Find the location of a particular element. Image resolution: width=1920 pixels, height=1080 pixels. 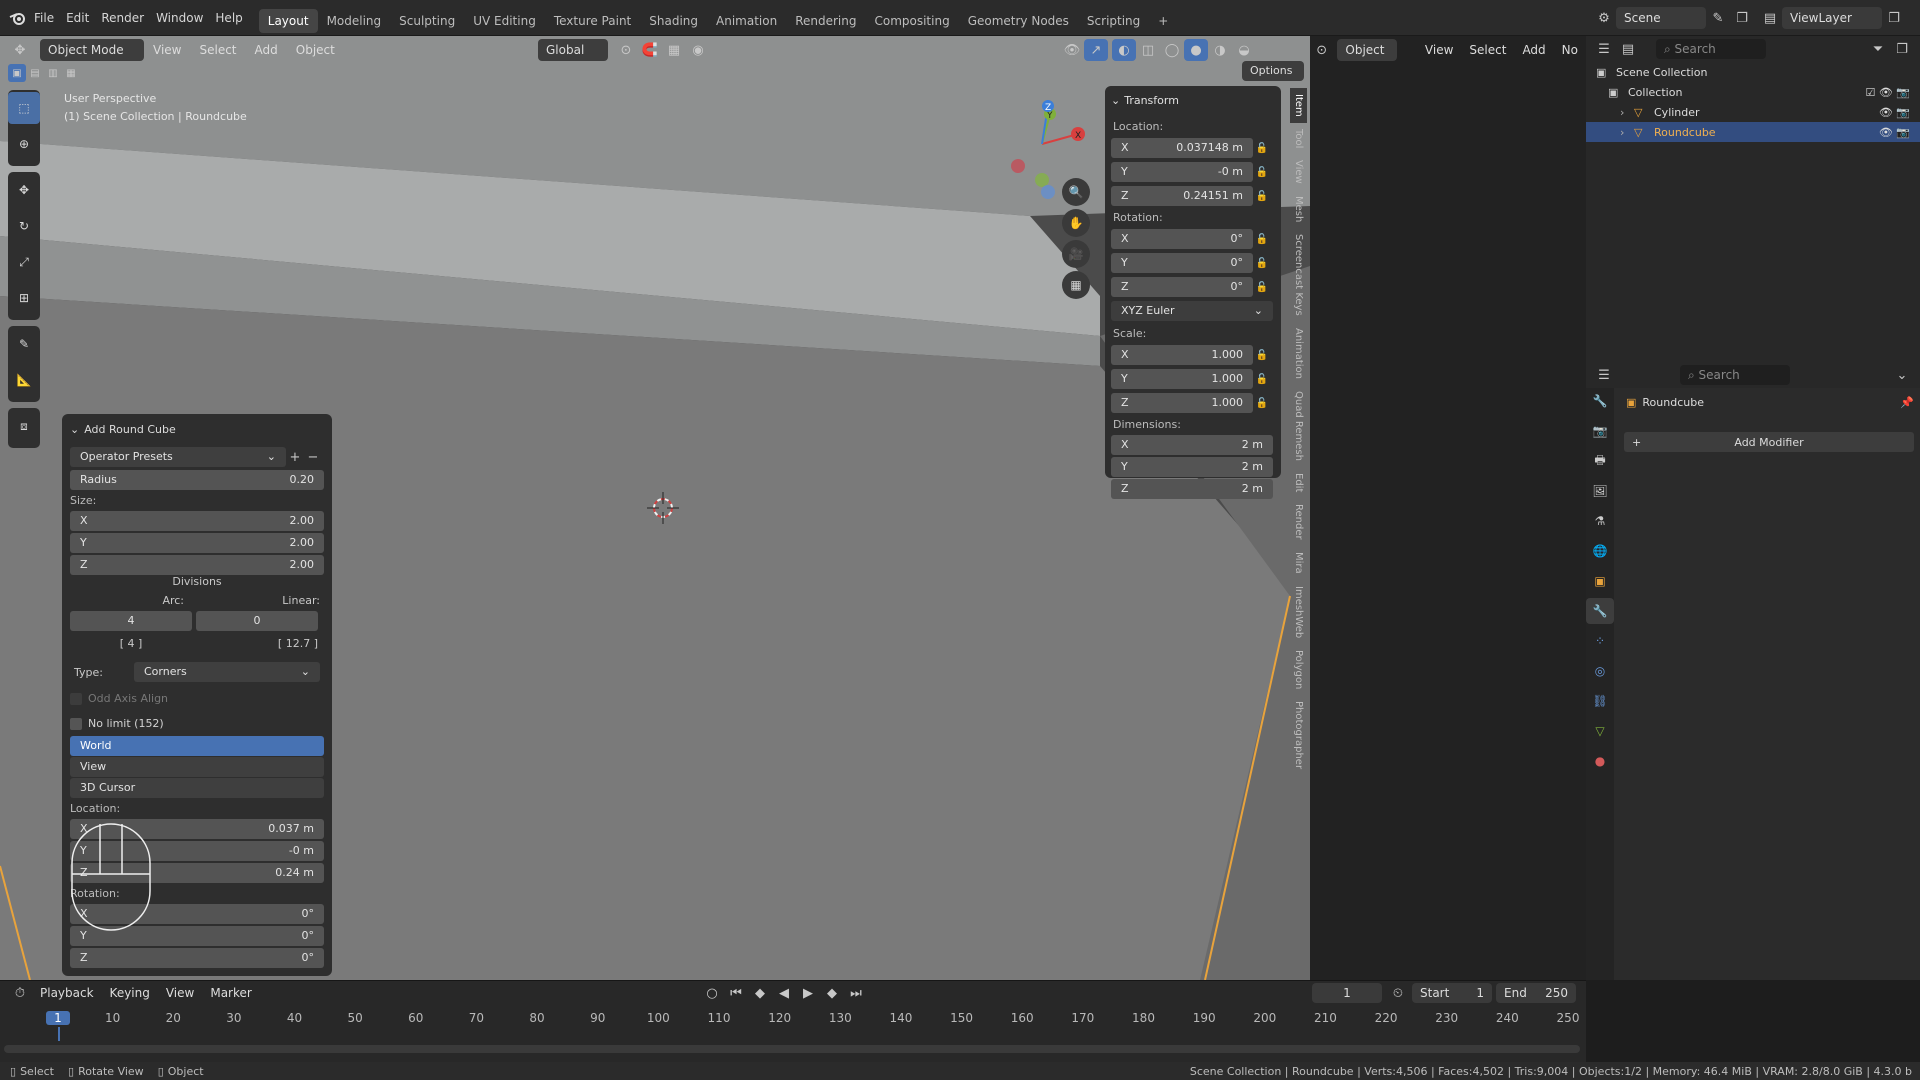

add-cube-icon: ⧈ is located at coordinates (24, 426).